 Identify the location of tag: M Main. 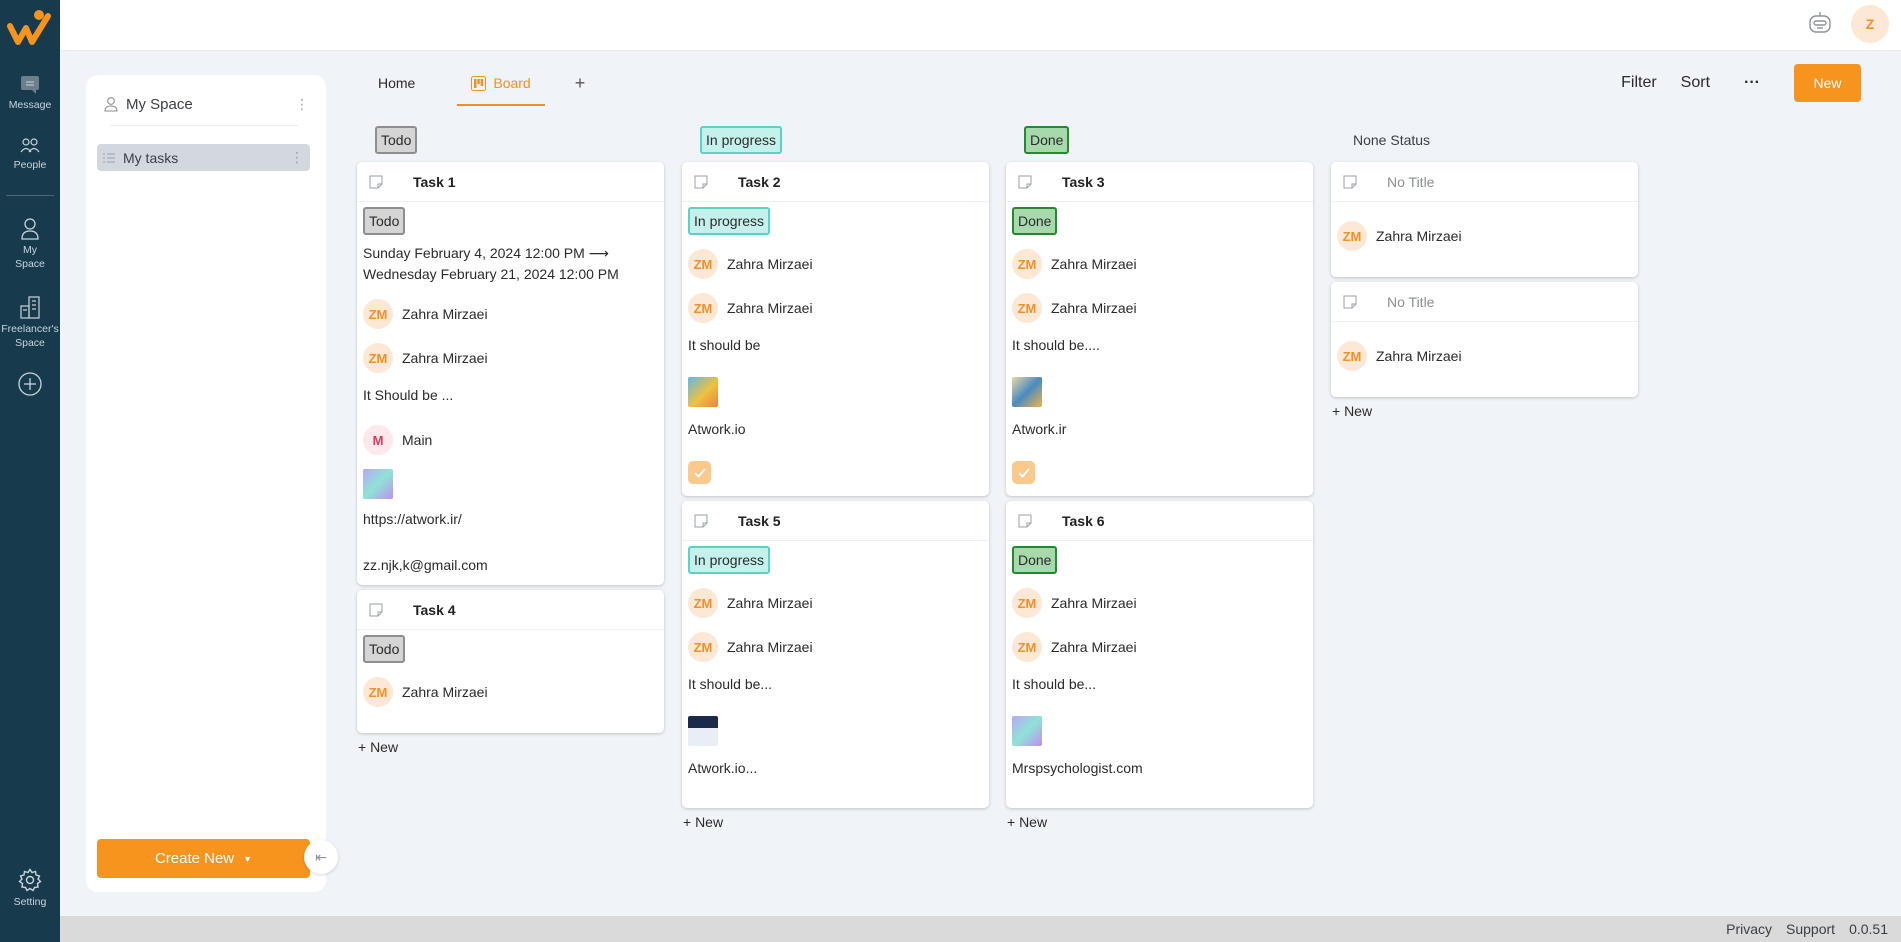
(510, 440).